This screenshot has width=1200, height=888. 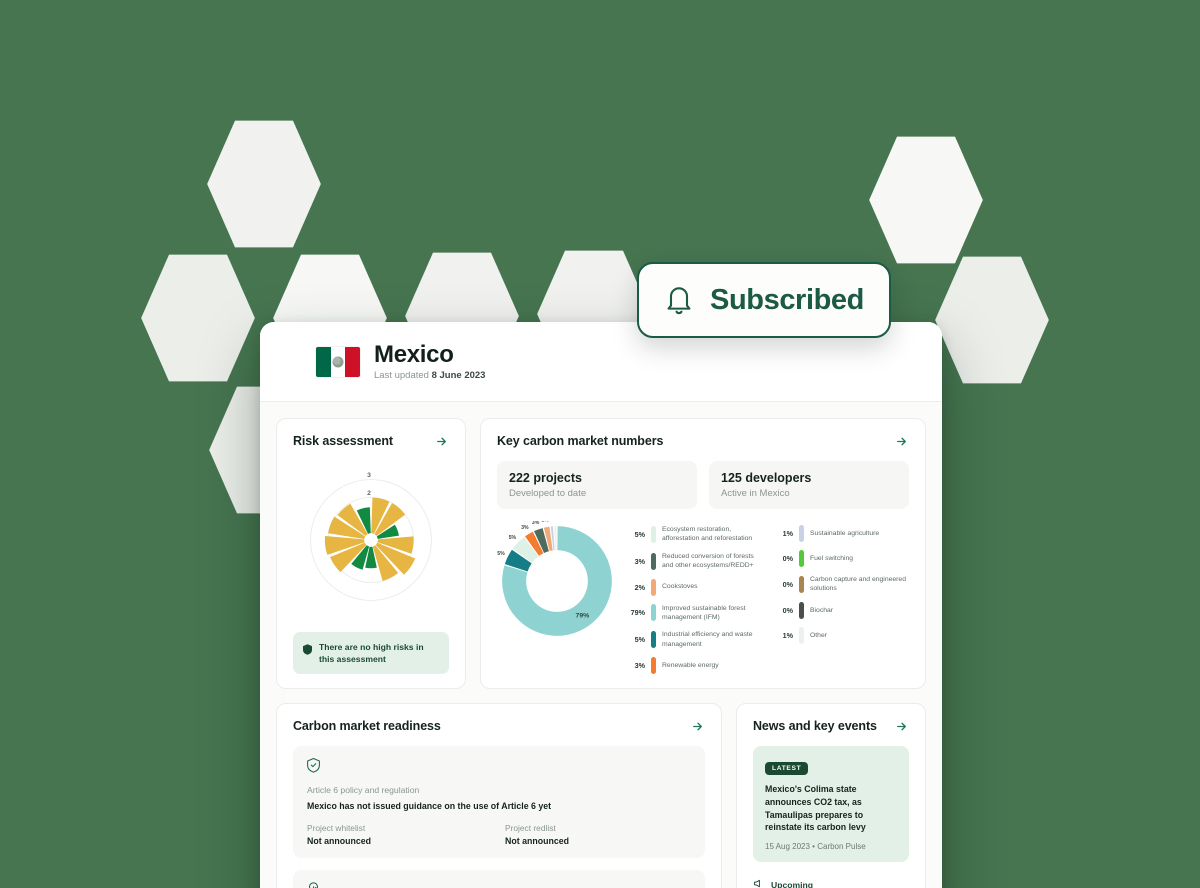 What do you see at coordinates (403, 376) in the screenshot?
I see `last-updated-prefix: Last updated` at bounding box center [403, 376].